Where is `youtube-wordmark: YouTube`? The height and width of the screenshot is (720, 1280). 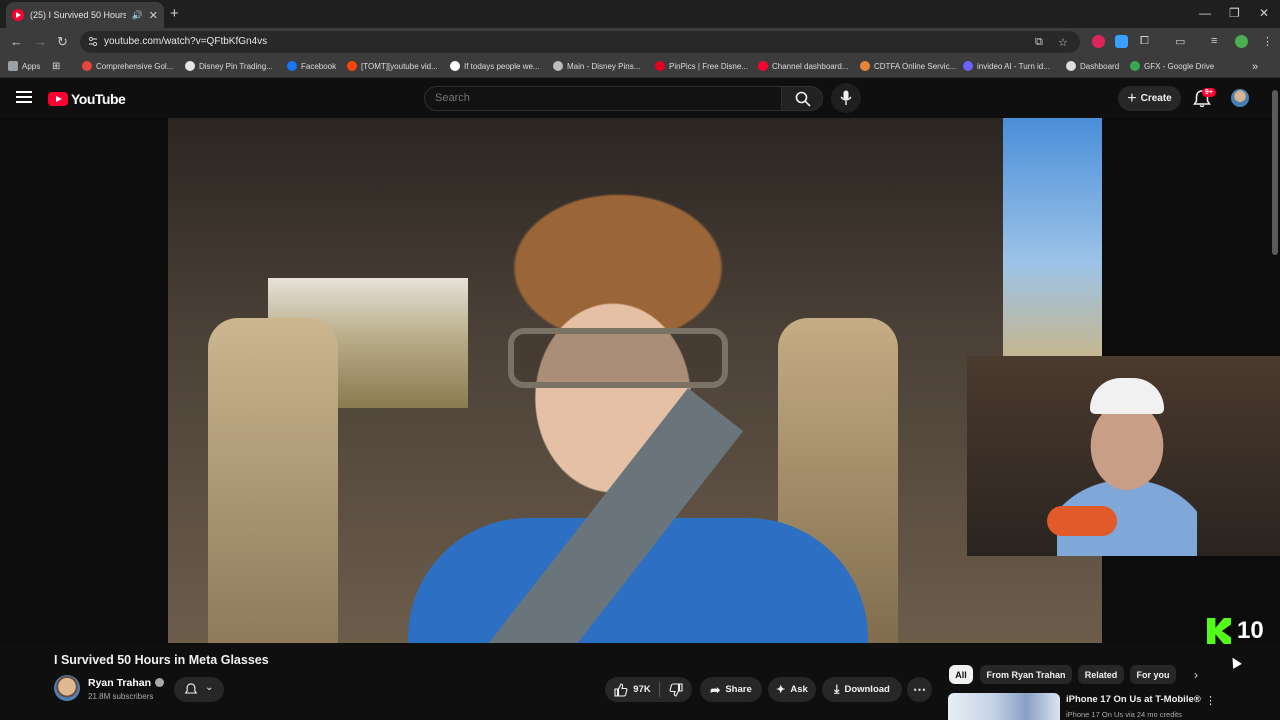
youtube-wordmark: YouTube is located at coordinates (98, 99).